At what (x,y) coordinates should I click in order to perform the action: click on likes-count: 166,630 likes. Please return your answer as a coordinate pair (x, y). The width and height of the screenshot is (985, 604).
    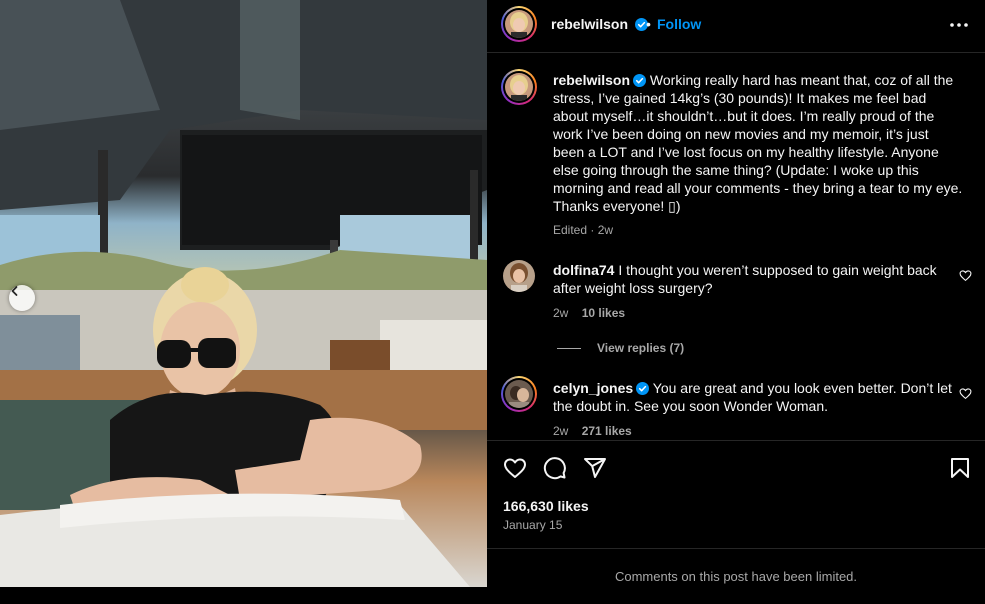
    Looking at the image, I should click on (546, 506).